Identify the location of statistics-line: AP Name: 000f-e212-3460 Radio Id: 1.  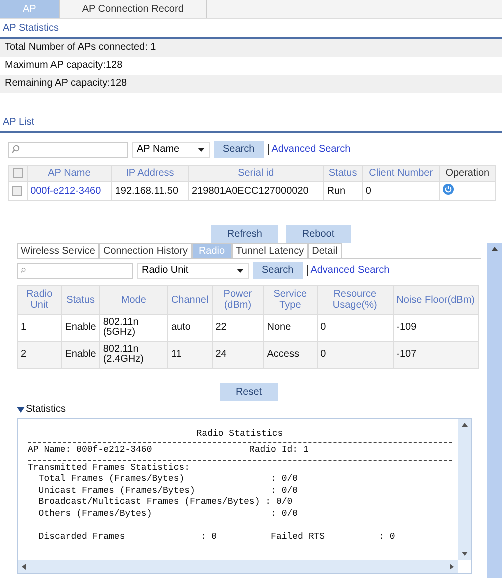
(169, 450).